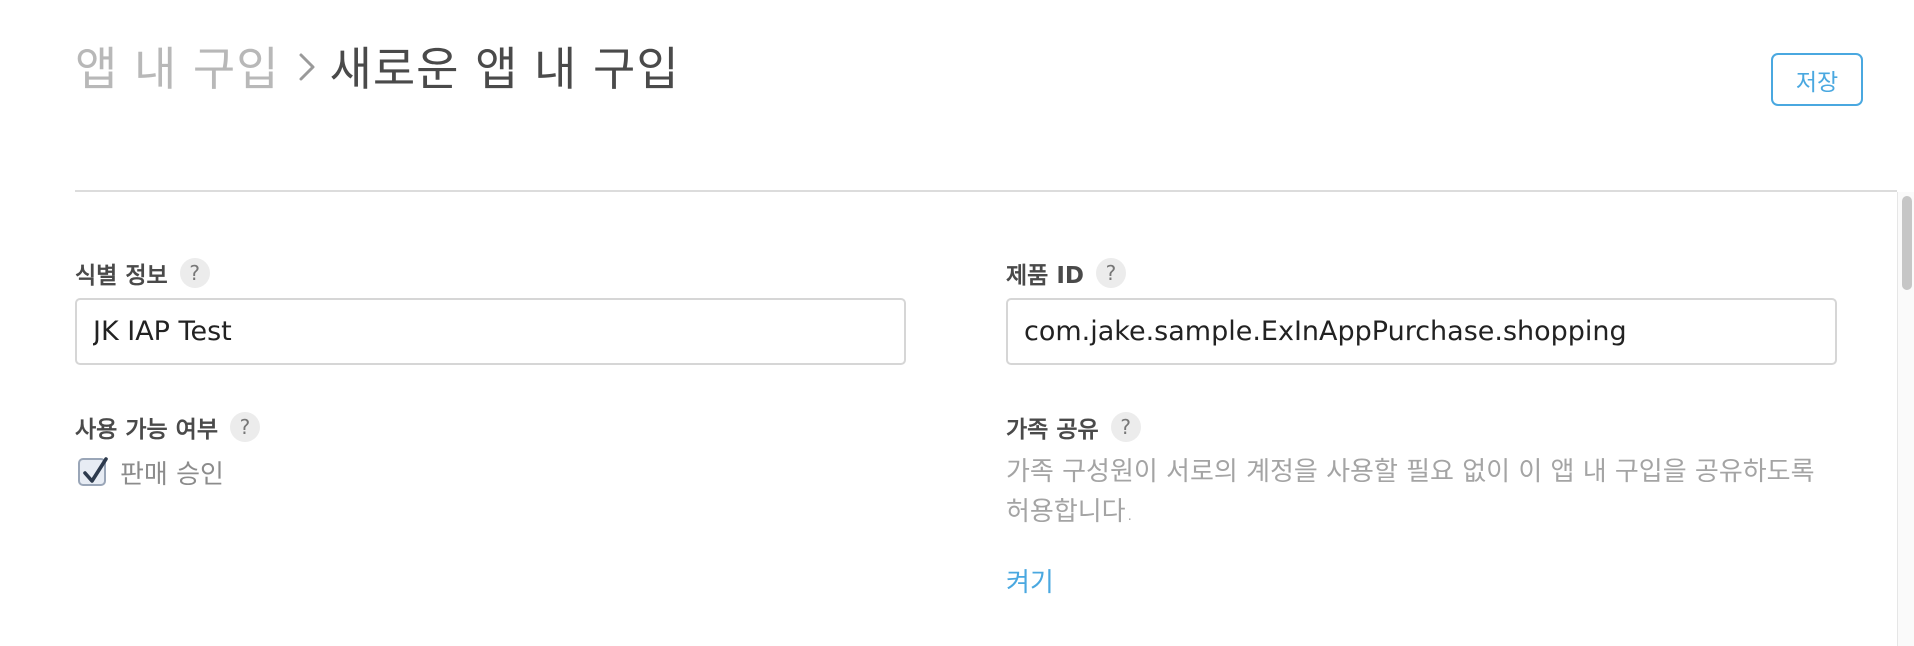 The height and width of the screenshot is (646, 1914). I want to click on breadcrumb: 앱 내 구입 새로운 앱 내 구입, so click(377, 66).